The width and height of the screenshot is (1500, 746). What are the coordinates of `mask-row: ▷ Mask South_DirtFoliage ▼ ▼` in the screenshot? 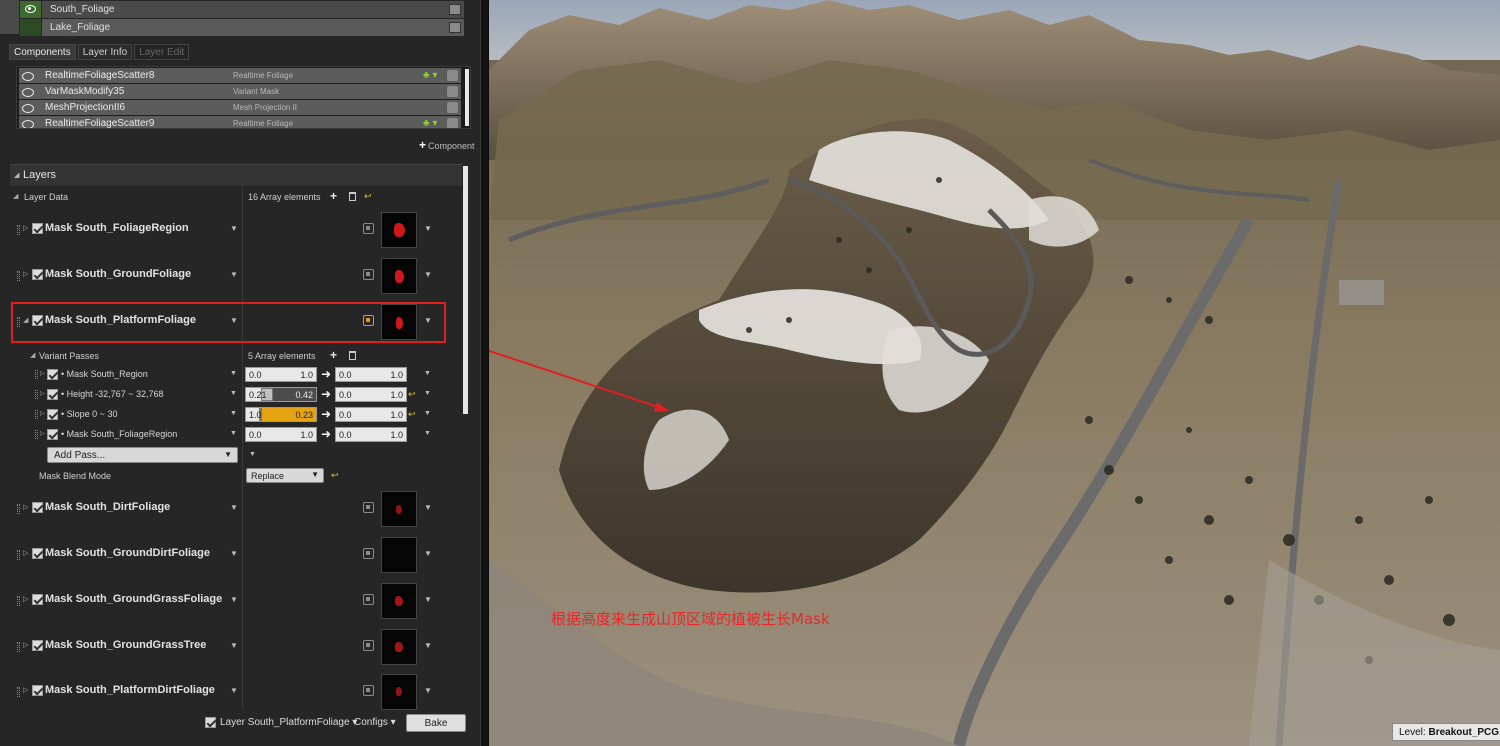 It's located at (236, 511).